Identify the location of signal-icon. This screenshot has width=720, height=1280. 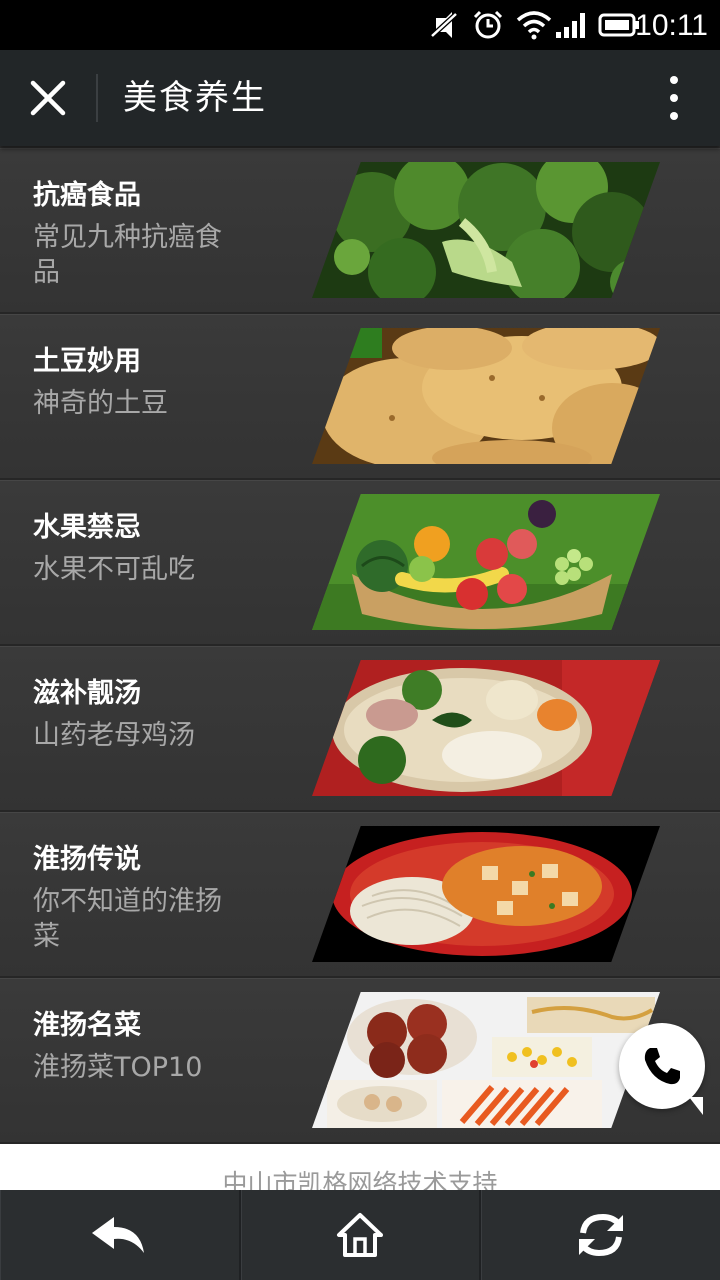
(570, 25).